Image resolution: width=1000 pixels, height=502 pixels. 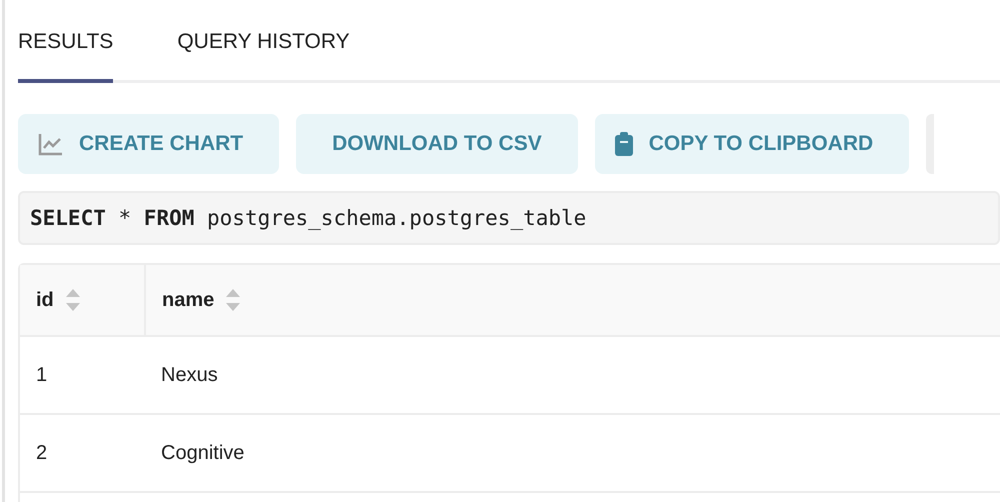 What do you see at coordinates (308, 218) in the screenshot?
I see `sql-query: SELECT* FROM postgres_schema.postgres_table` at bounding box center [308, 218].